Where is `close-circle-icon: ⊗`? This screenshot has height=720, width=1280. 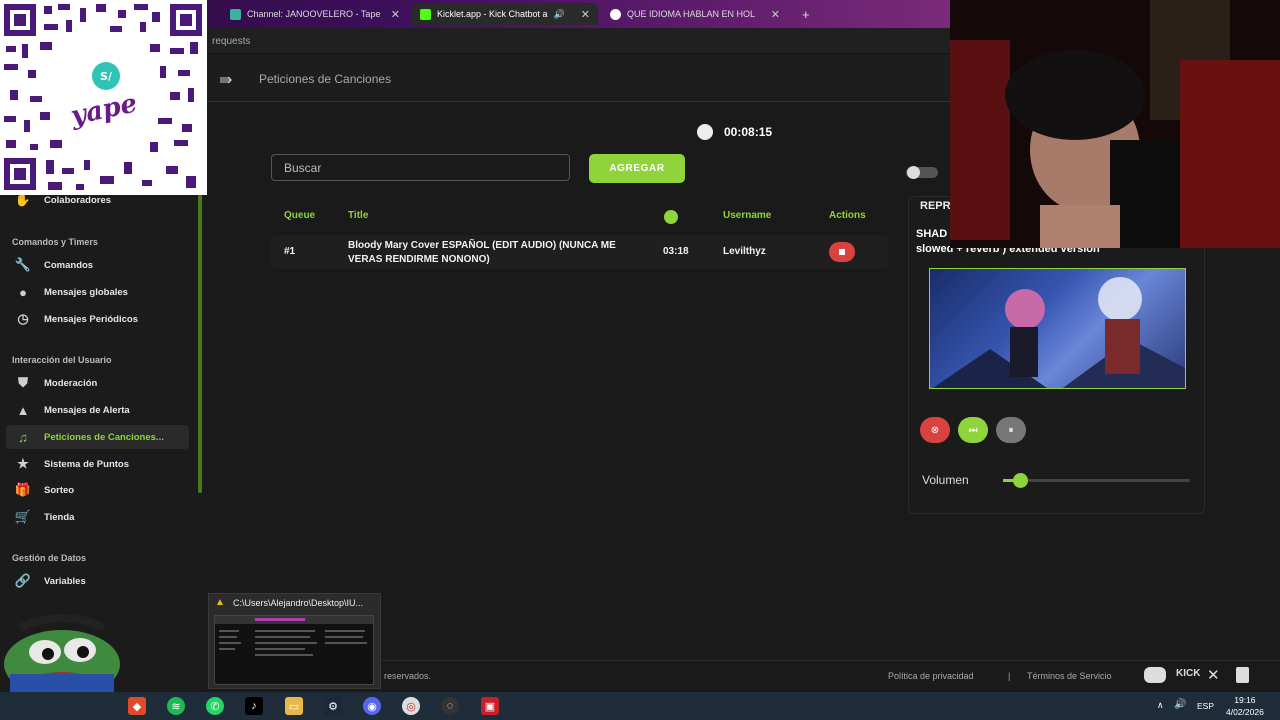 close-circle-icon: ⊗ is located at coordinates (935, 430).